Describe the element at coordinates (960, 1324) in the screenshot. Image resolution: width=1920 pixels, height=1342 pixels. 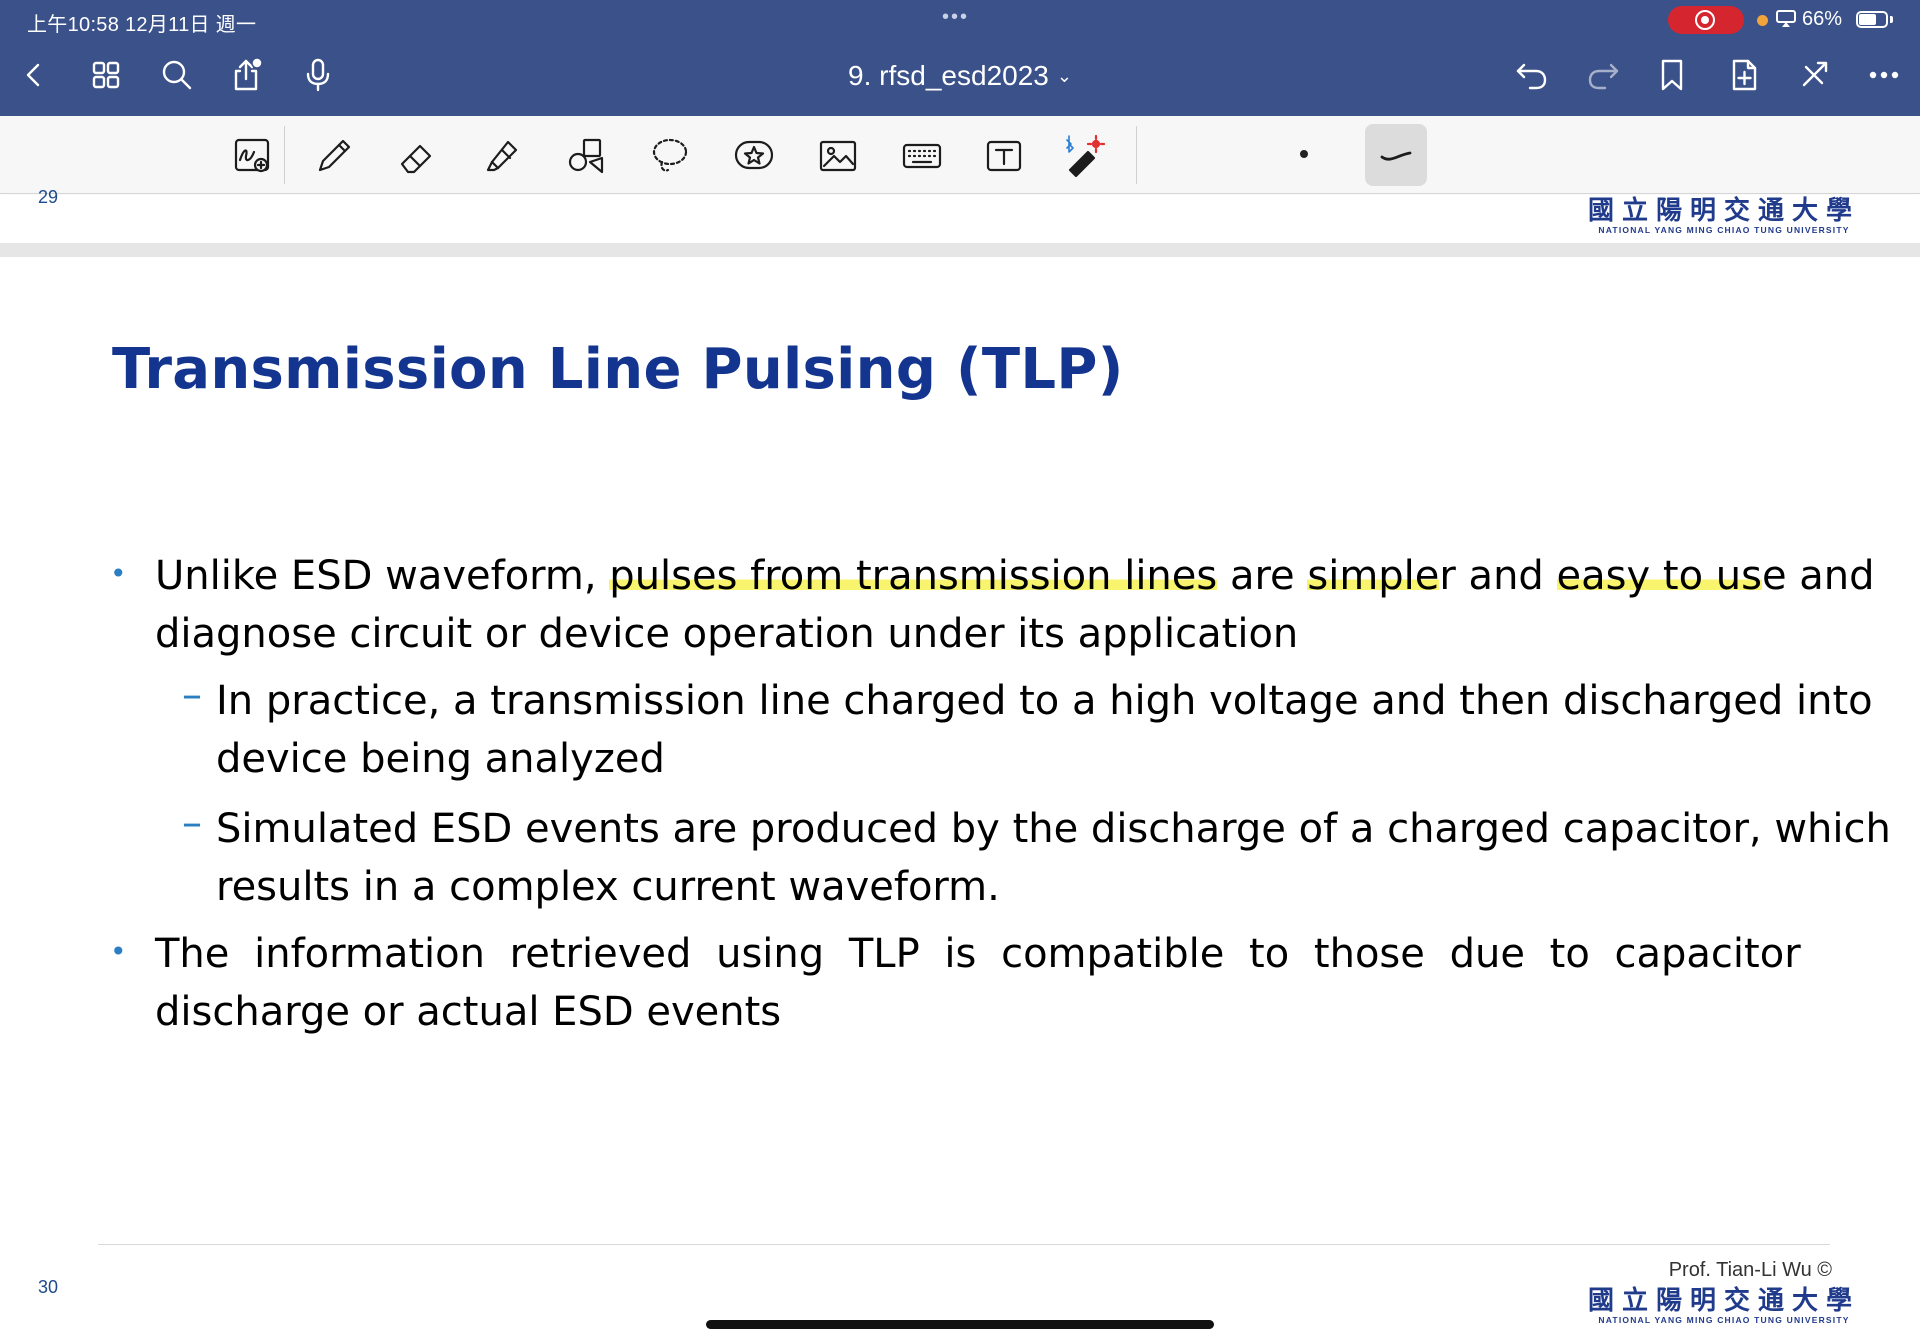
I see `home-indicator` at that location.